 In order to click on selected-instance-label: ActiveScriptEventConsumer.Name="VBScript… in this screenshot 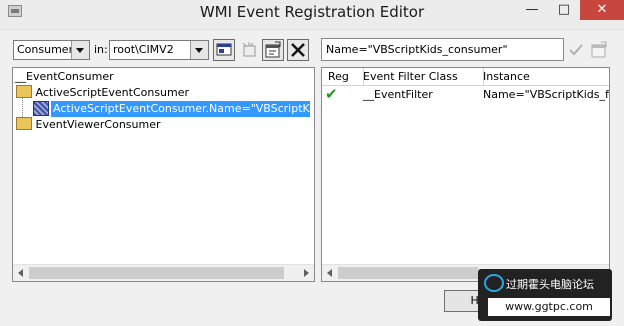, I will do `click(180, 109)`.